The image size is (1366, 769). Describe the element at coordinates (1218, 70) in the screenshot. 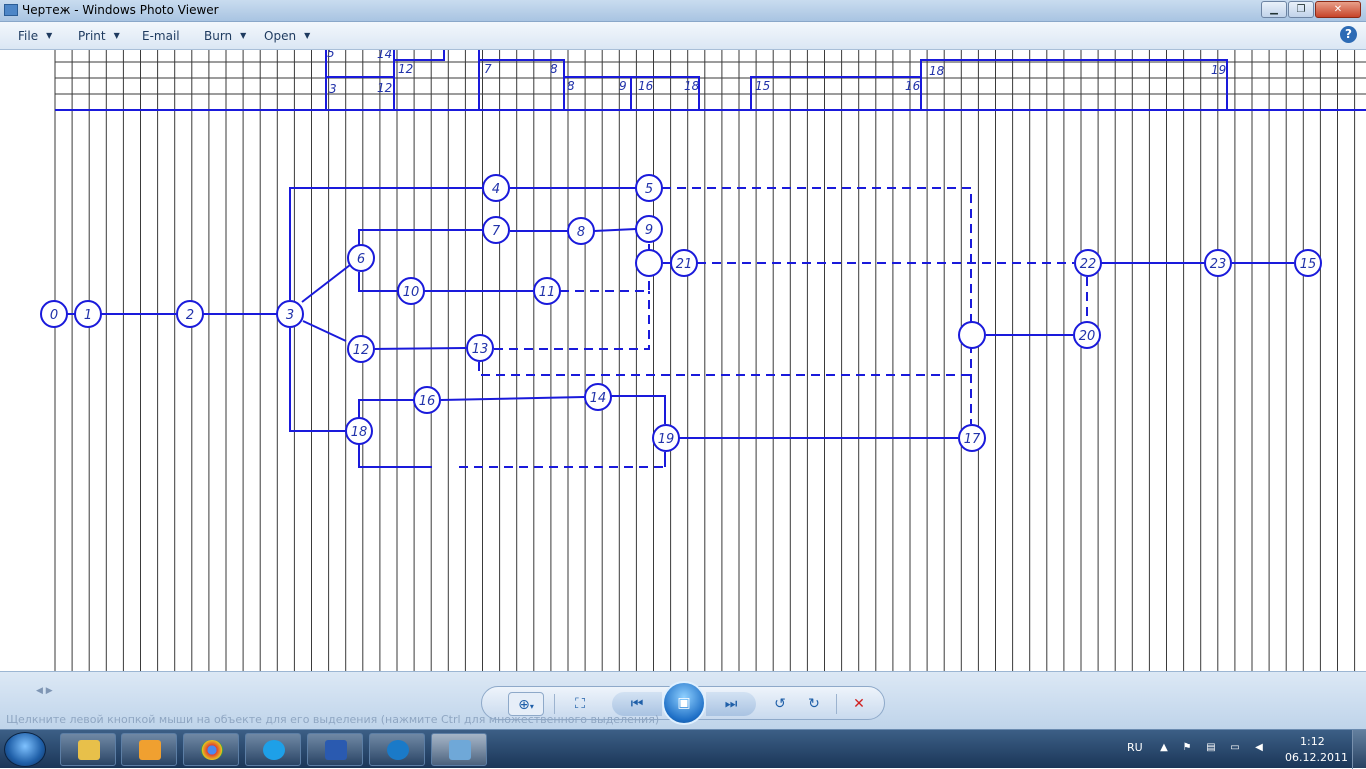

I see `table-label: 19` at that location.